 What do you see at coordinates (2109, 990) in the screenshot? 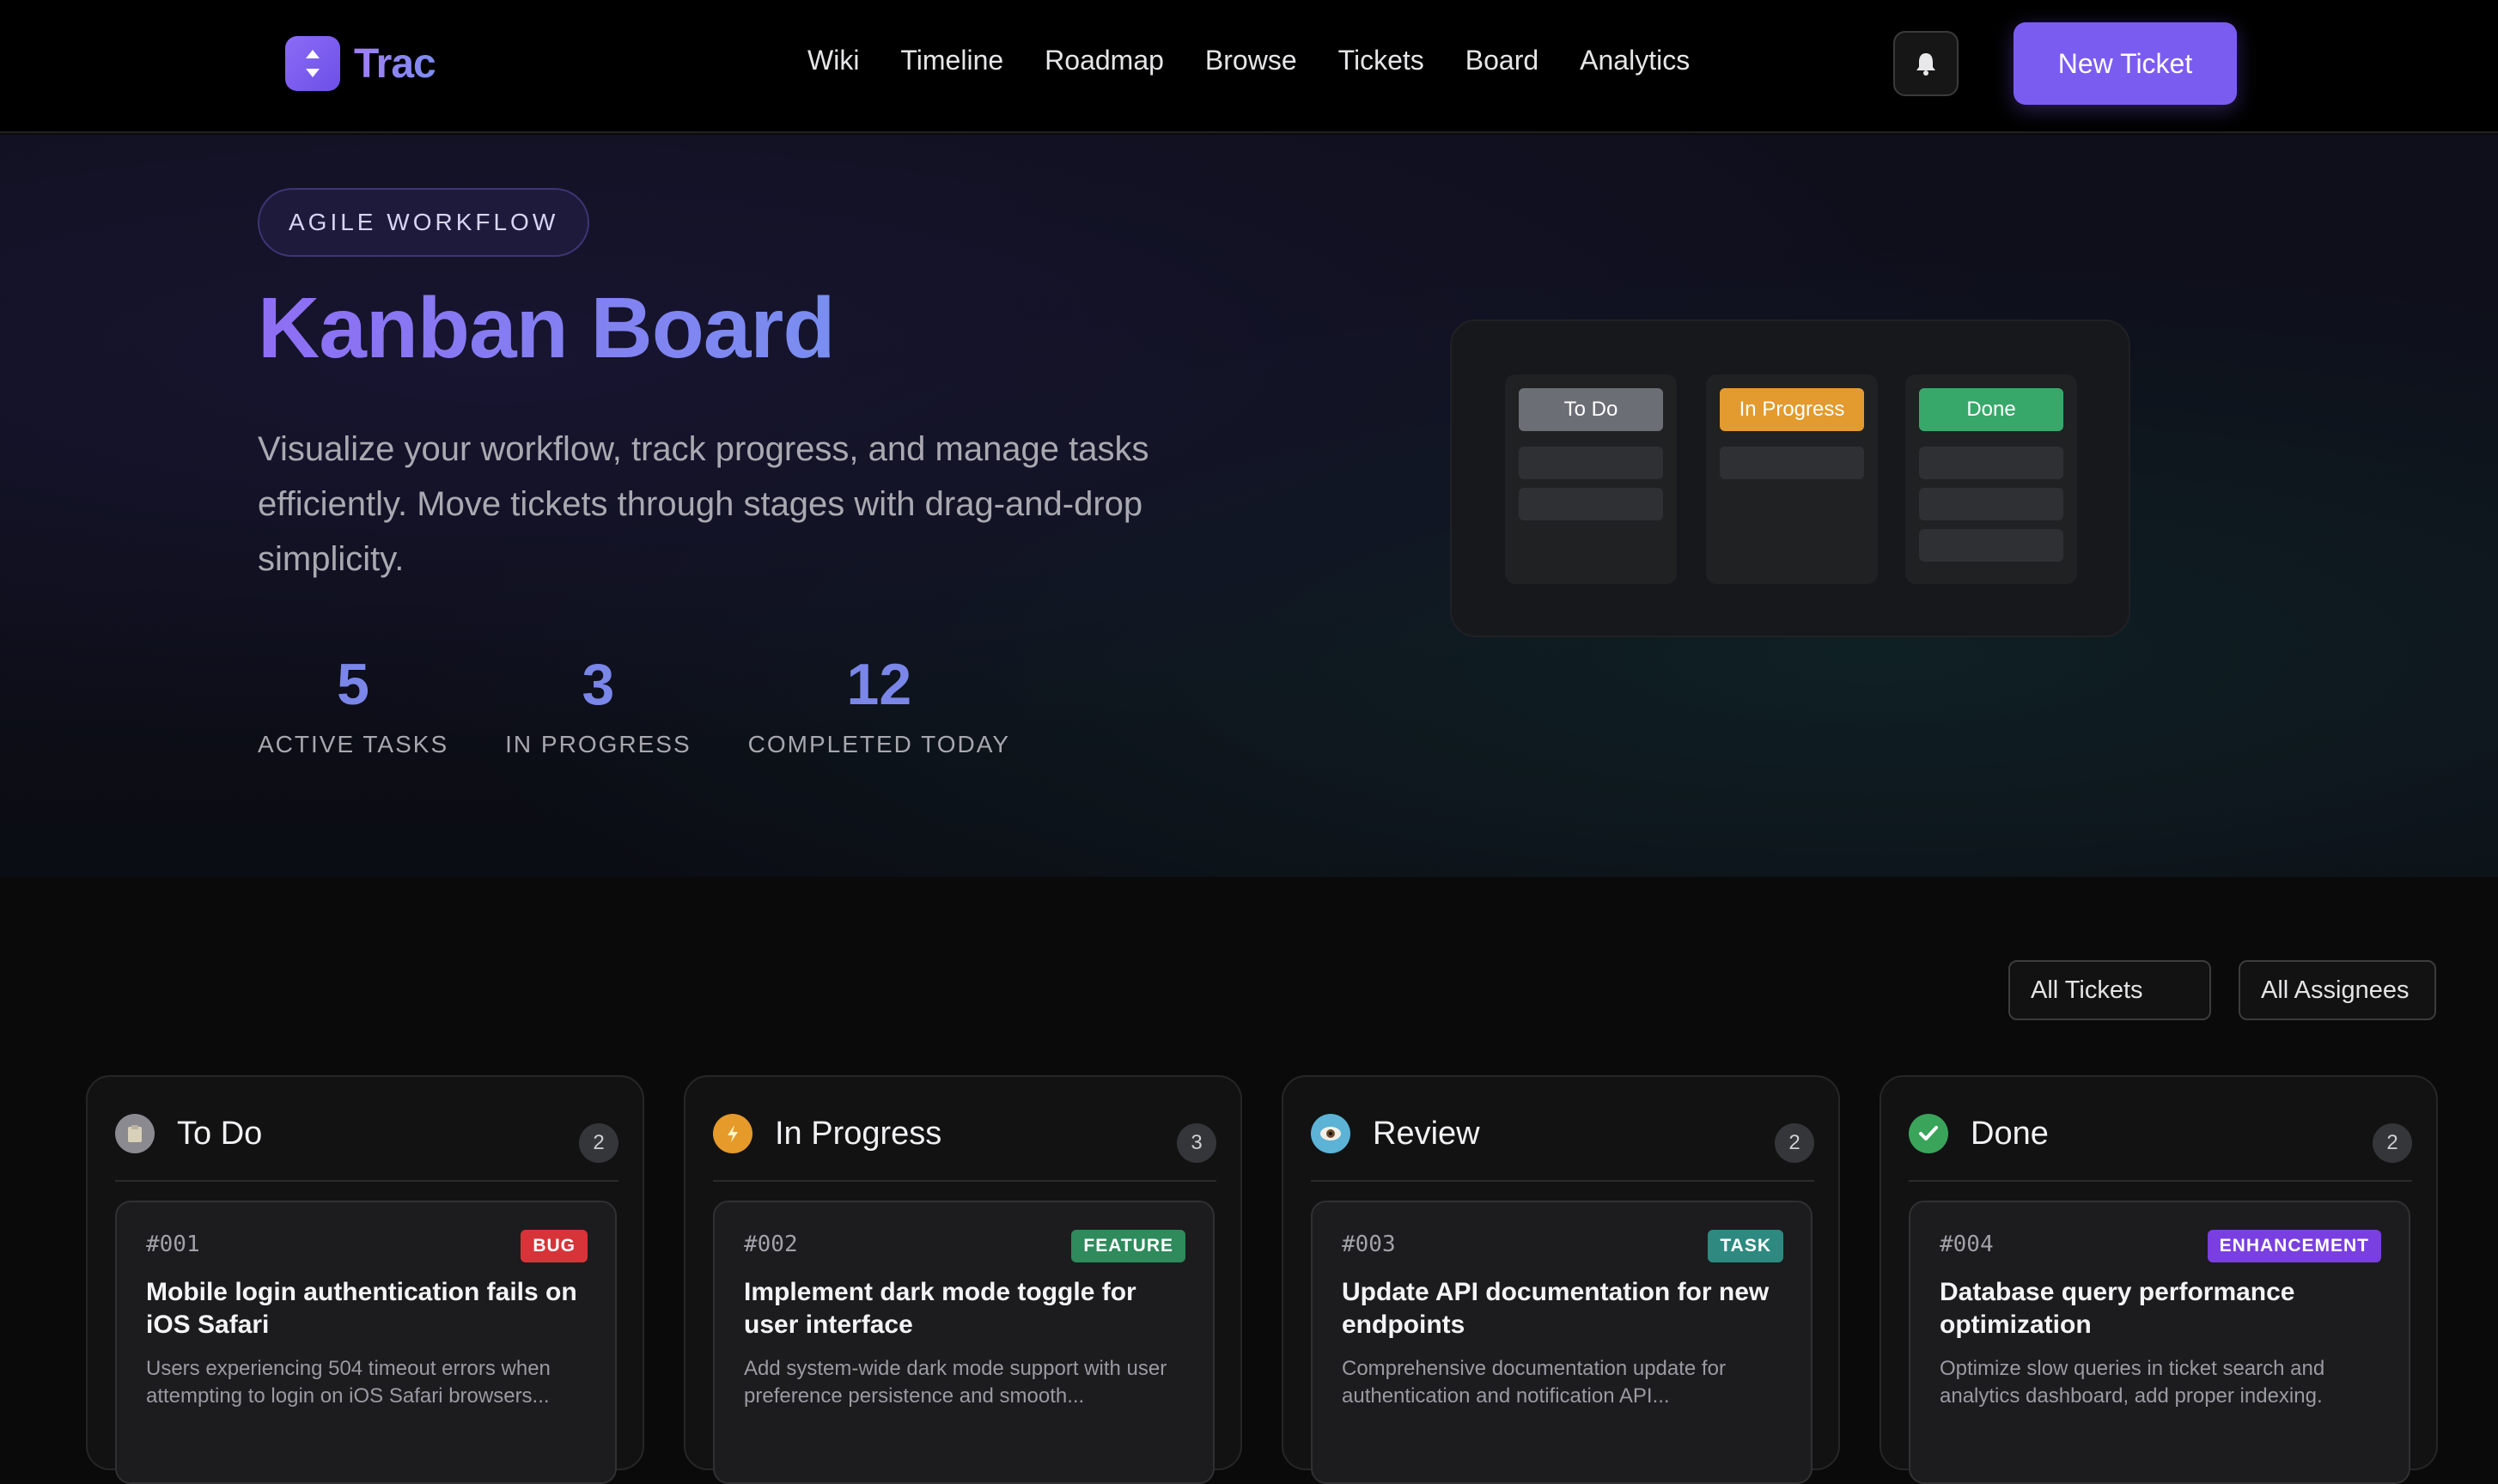
I see `ticket-filter-select: All Tickets` at bounding box center [2109, 990].